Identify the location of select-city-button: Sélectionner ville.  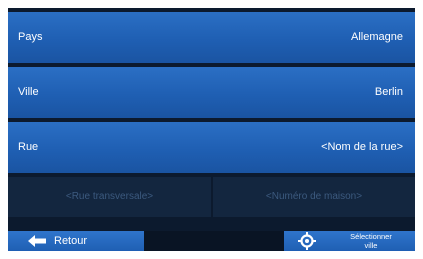
(349, 241).